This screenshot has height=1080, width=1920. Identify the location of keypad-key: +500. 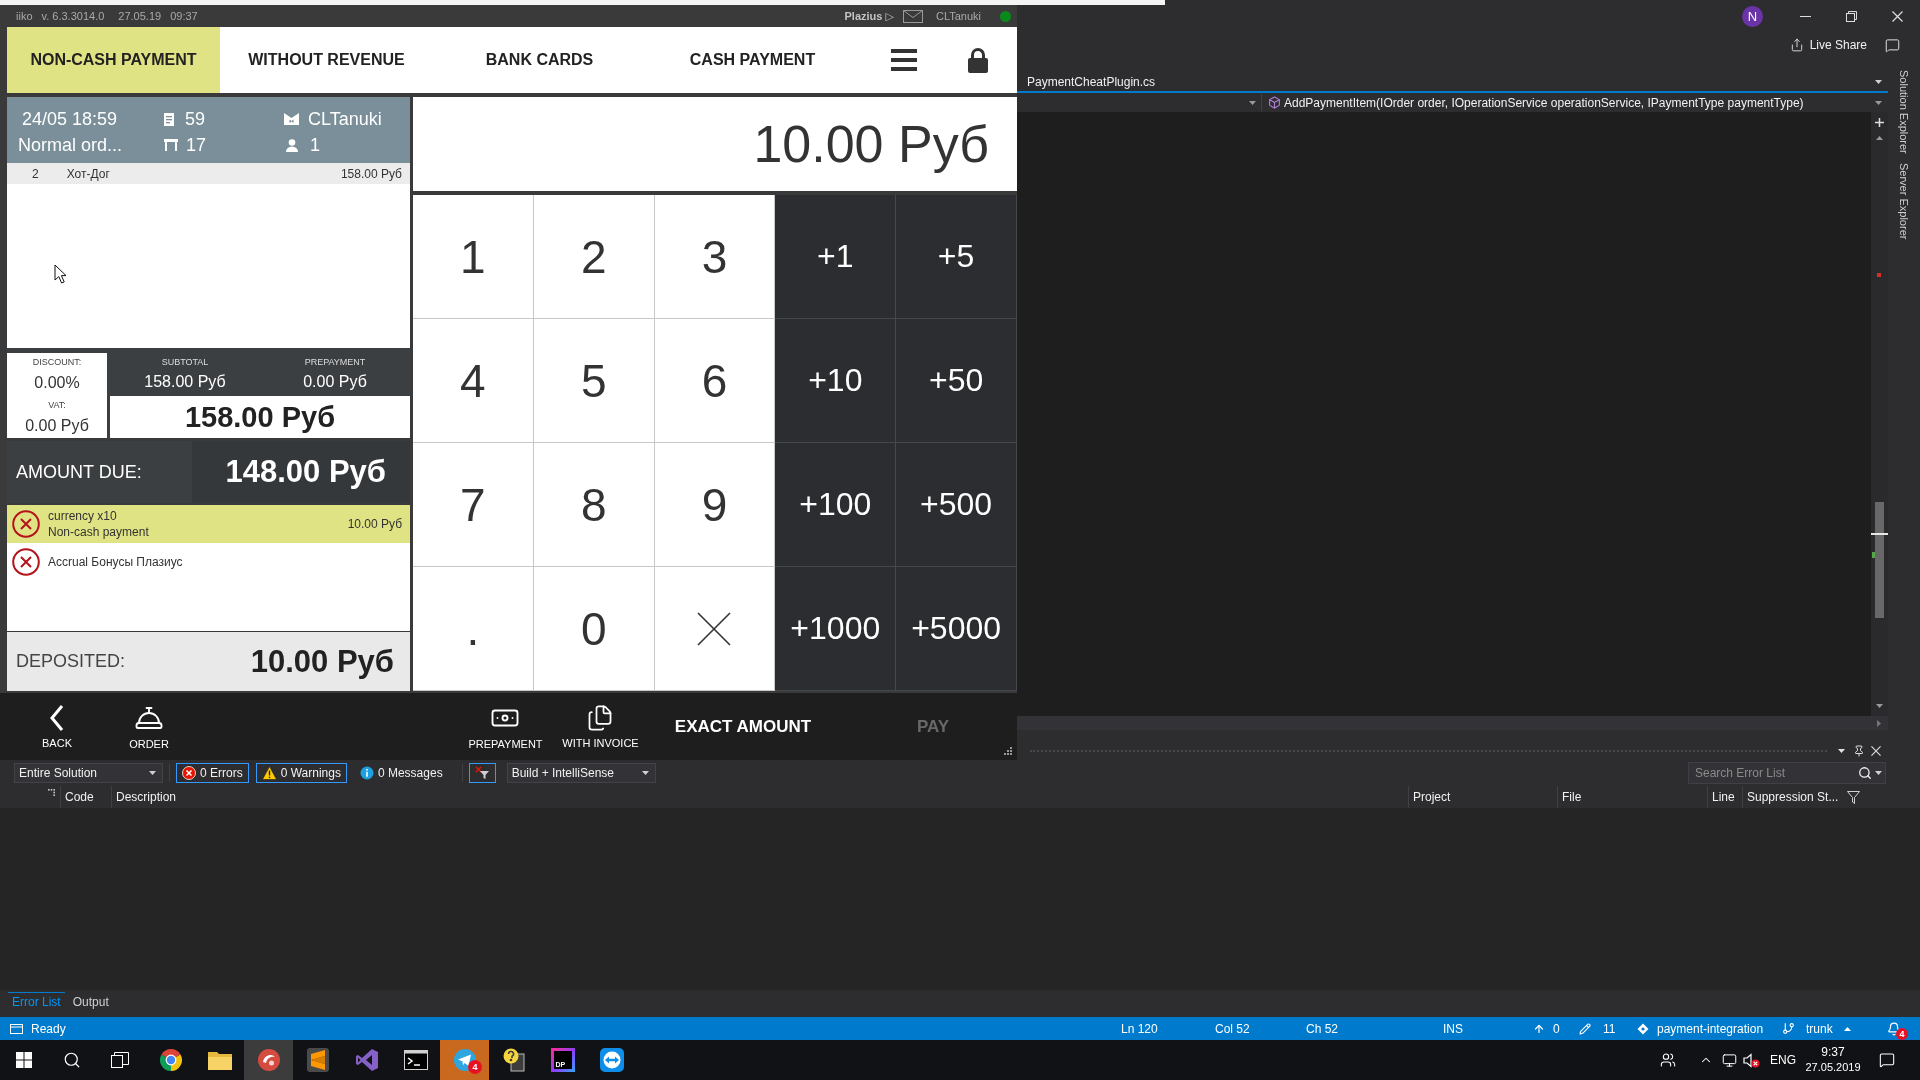
(956, 505).